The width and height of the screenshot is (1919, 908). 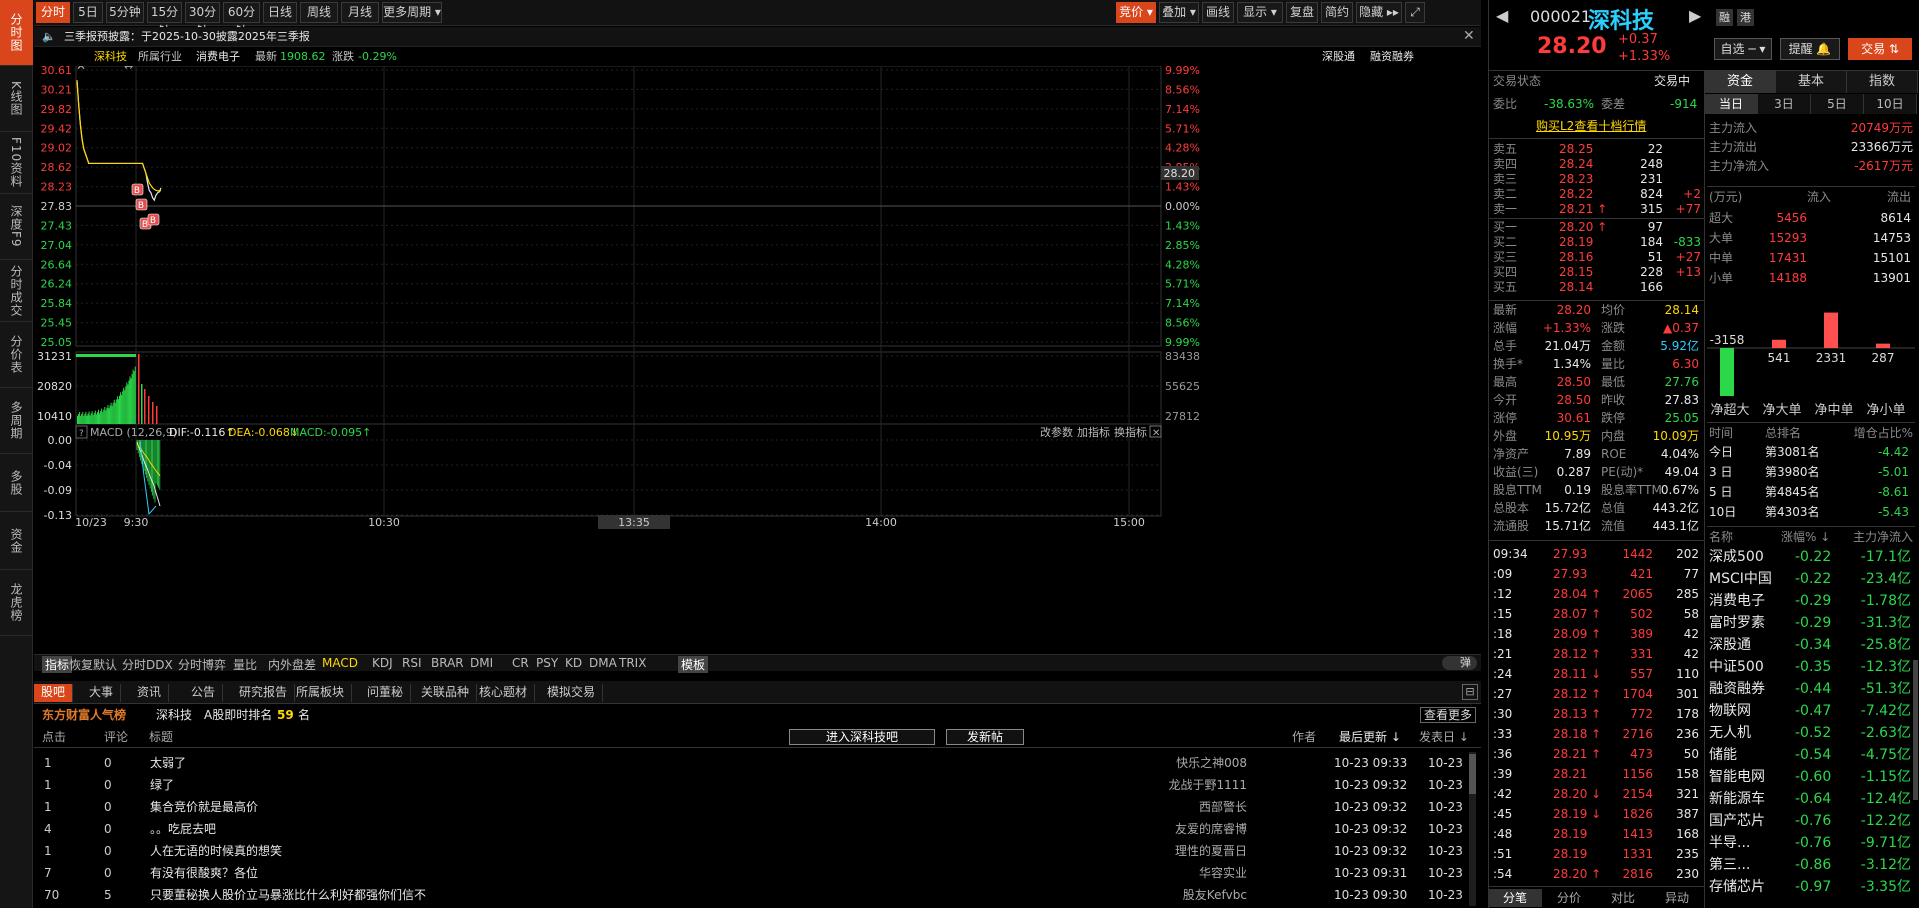 I want to click on nav-multi-stock: 多股, so click(x=16, y=483).